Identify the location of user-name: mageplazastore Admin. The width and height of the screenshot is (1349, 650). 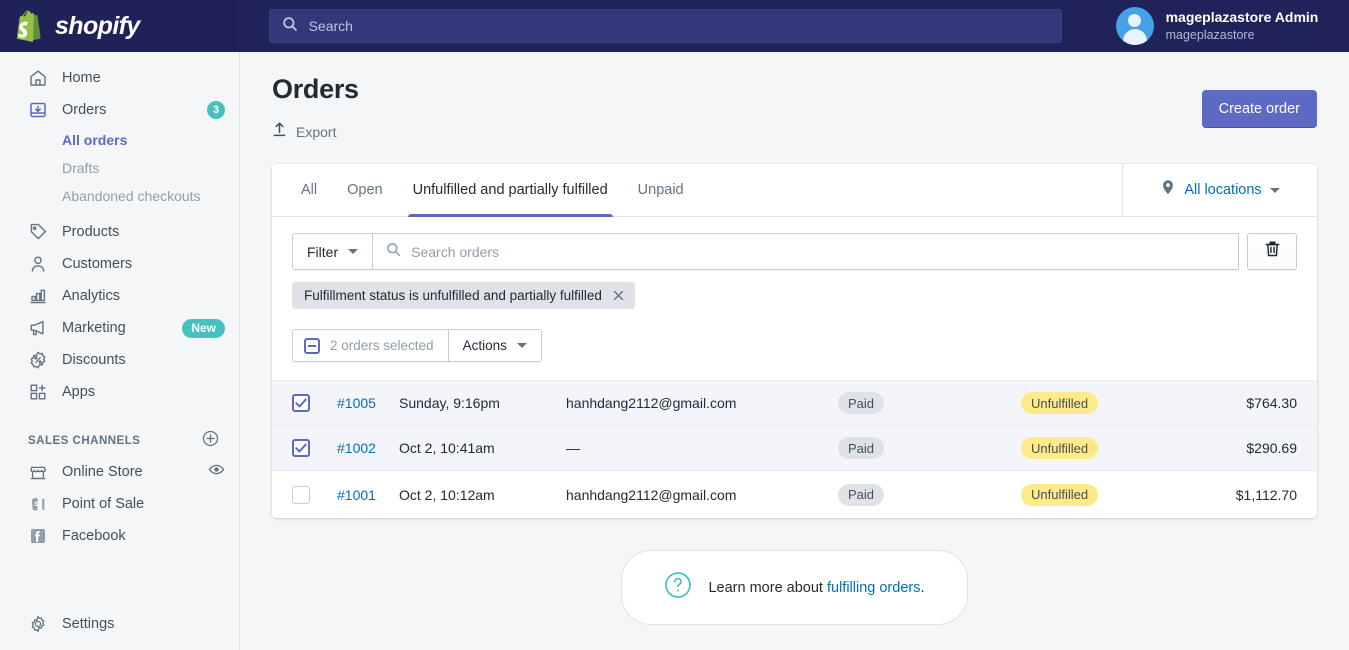
(1242, 17).